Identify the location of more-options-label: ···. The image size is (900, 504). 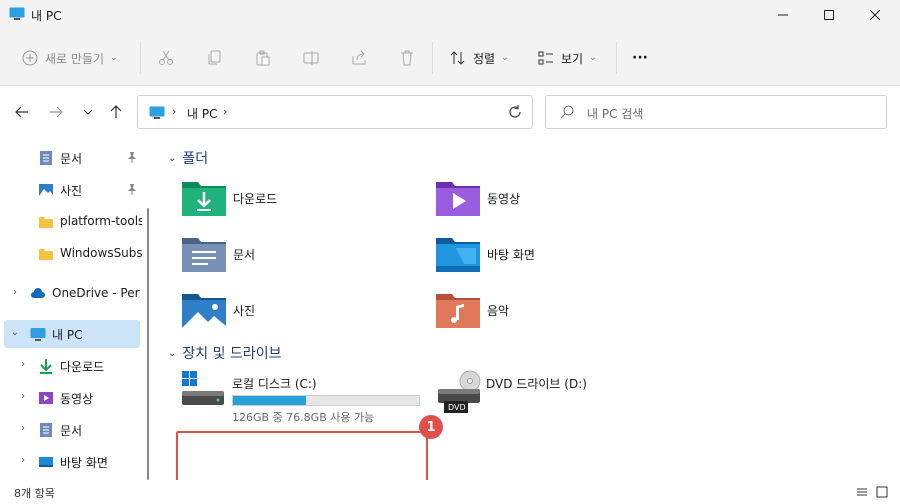
(640, 58).